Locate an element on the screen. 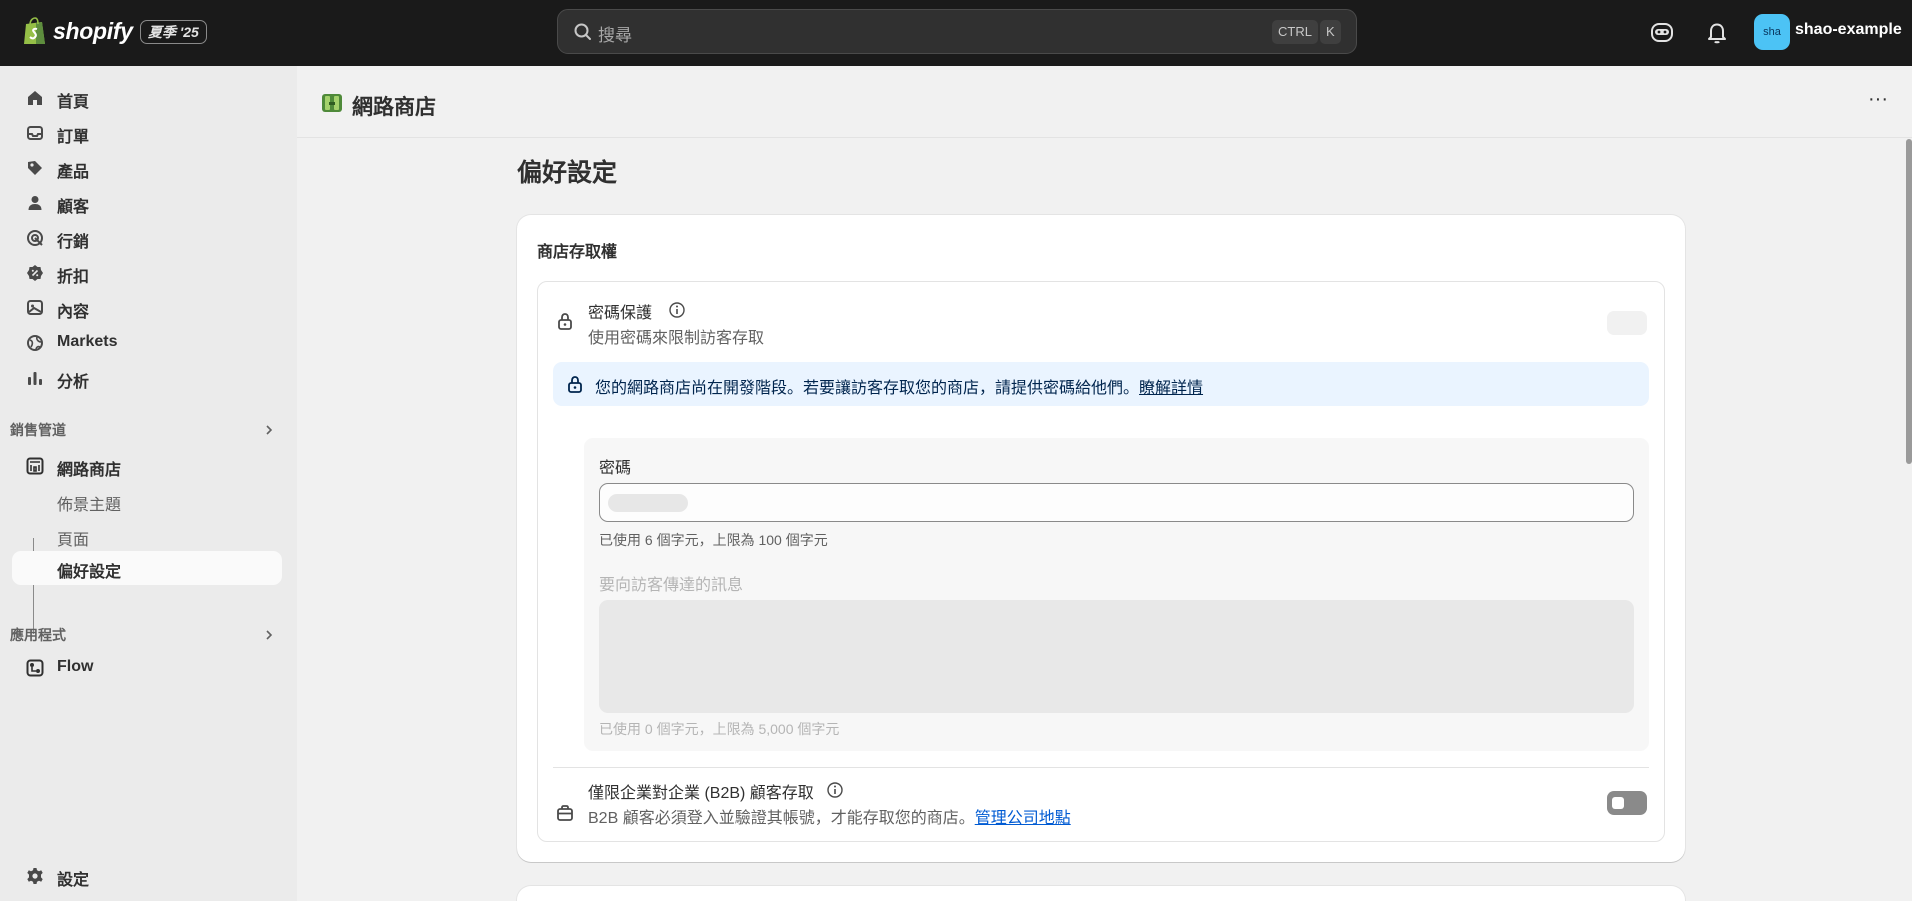  sidebar-item-pages: 頁面 is located at coordinates (147, 536).